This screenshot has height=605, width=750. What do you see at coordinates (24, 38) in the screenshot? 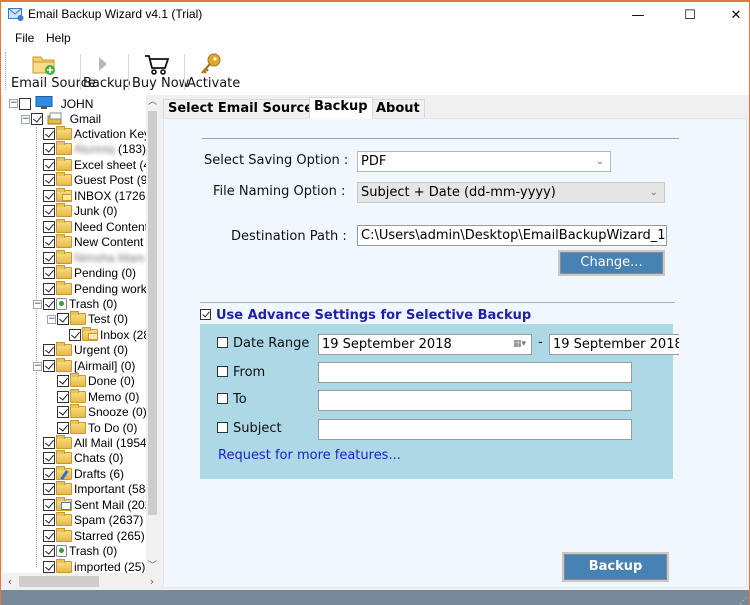
I see `menu-file: File` at bounding box center [24, 38].